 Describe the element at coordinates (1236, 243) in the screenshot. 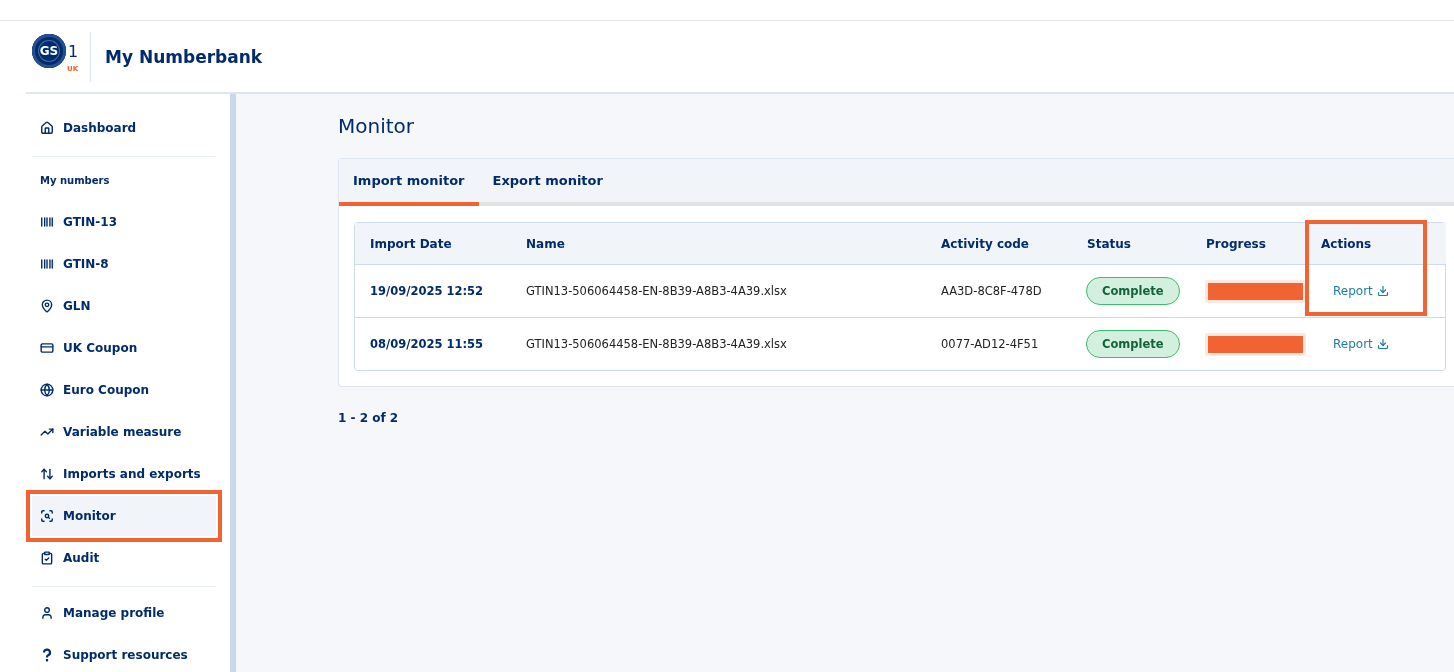

I see `column-header: Progress` at that location.